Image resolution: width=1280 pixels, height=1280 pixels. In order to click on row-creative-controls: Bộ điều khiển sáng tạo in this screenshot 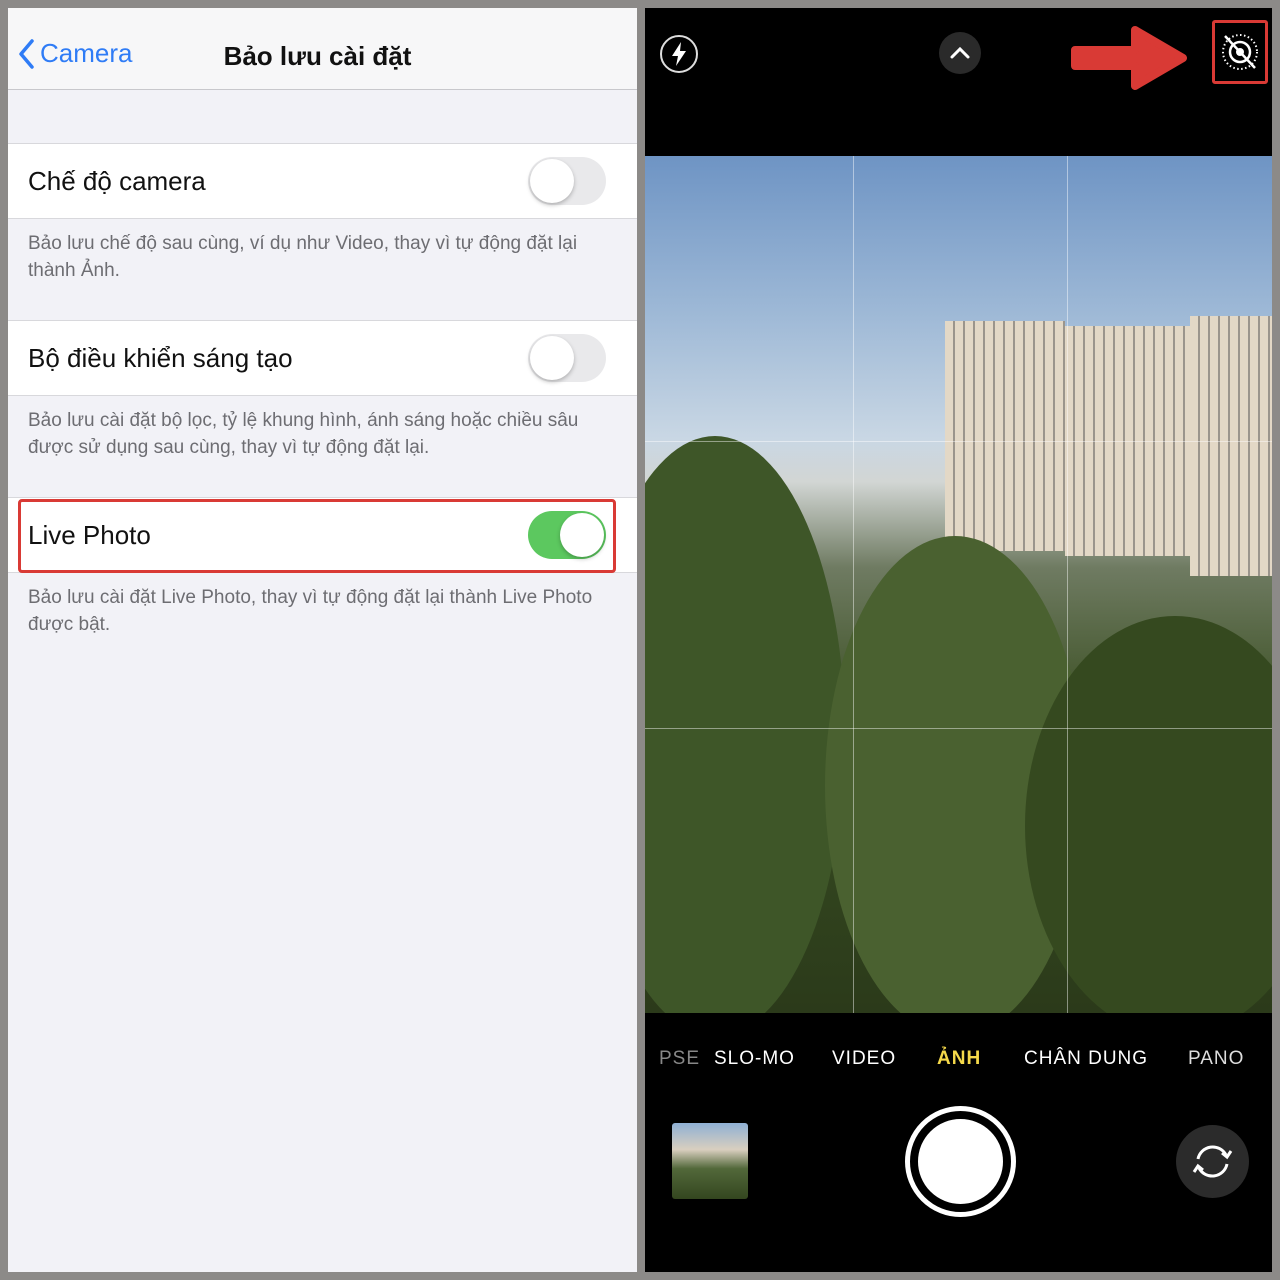, I will do `click(322, 358)`.